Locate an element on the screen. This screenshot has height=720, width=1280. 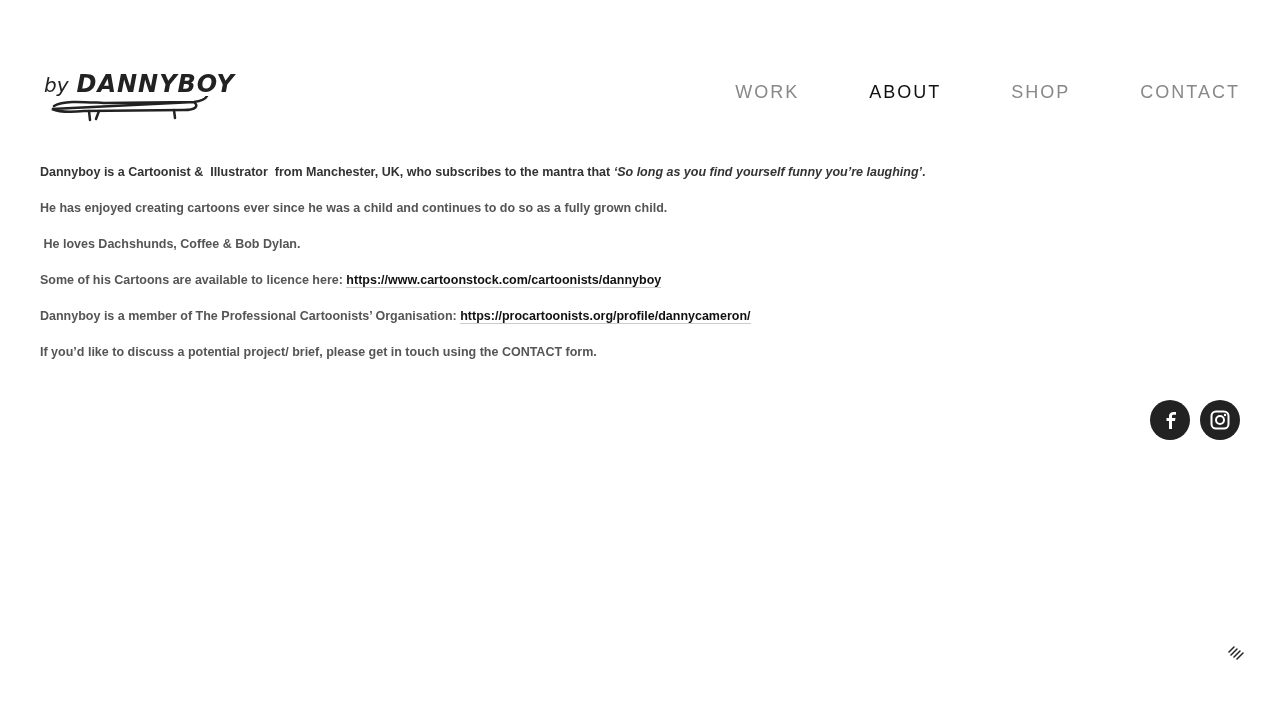
paragraph: Some of his Cartoons are available to licence here: https://www.cartoonstock.com/cartoonists/dannyboy is located at coordinates (351, 280).